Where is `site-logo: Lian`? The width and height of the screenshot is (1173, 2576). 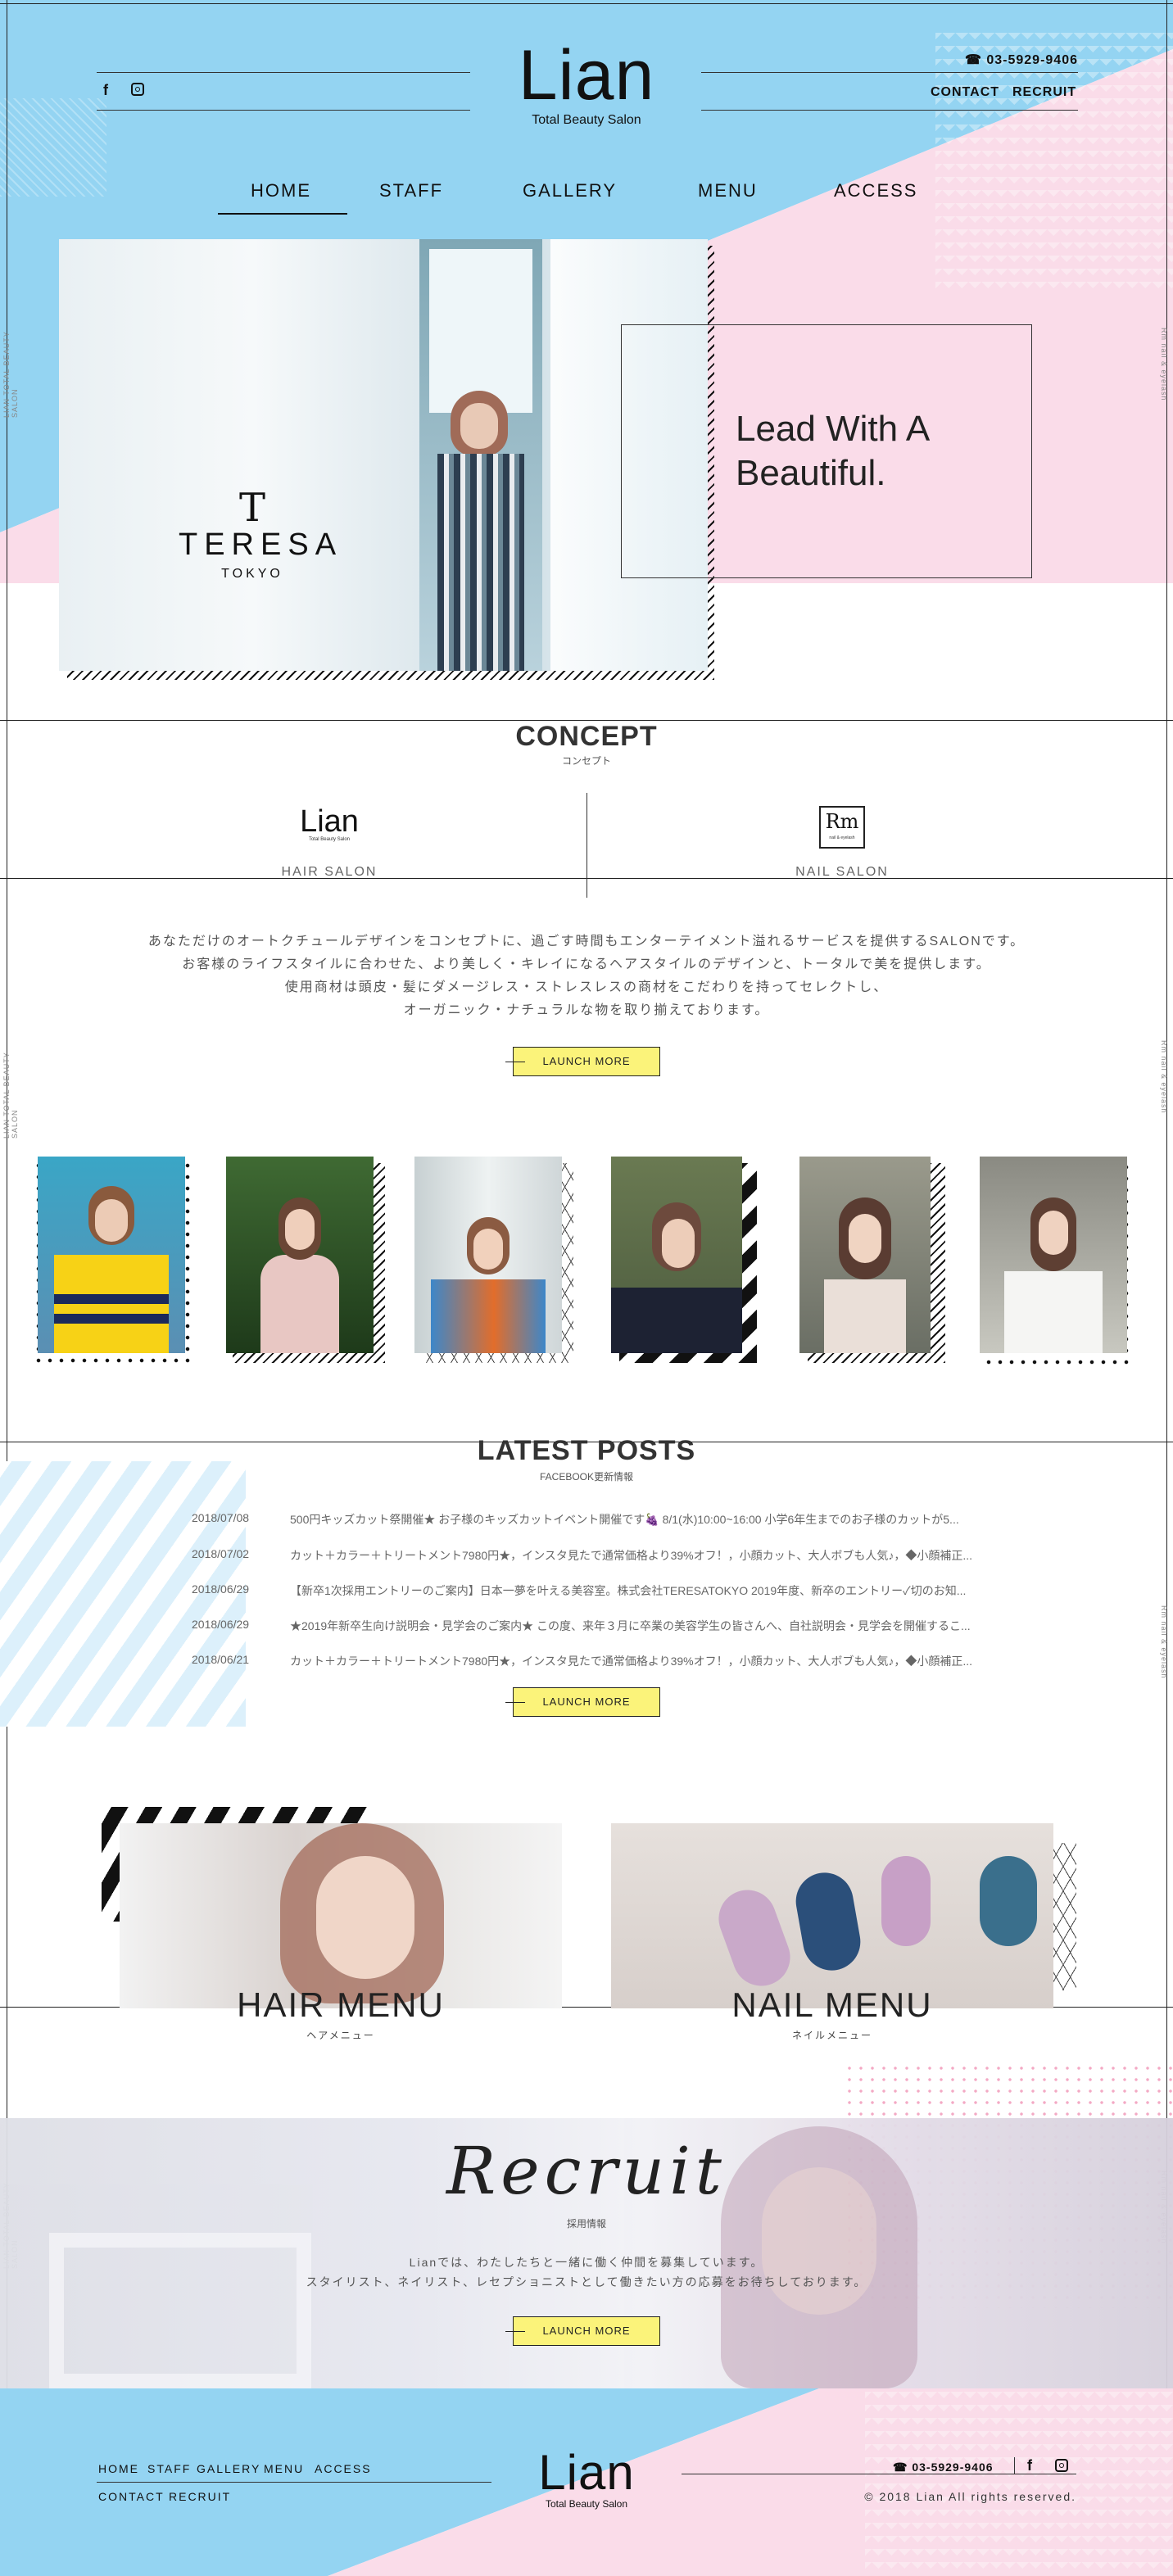 site-logo: Lian is located at coordinates (586, 75).